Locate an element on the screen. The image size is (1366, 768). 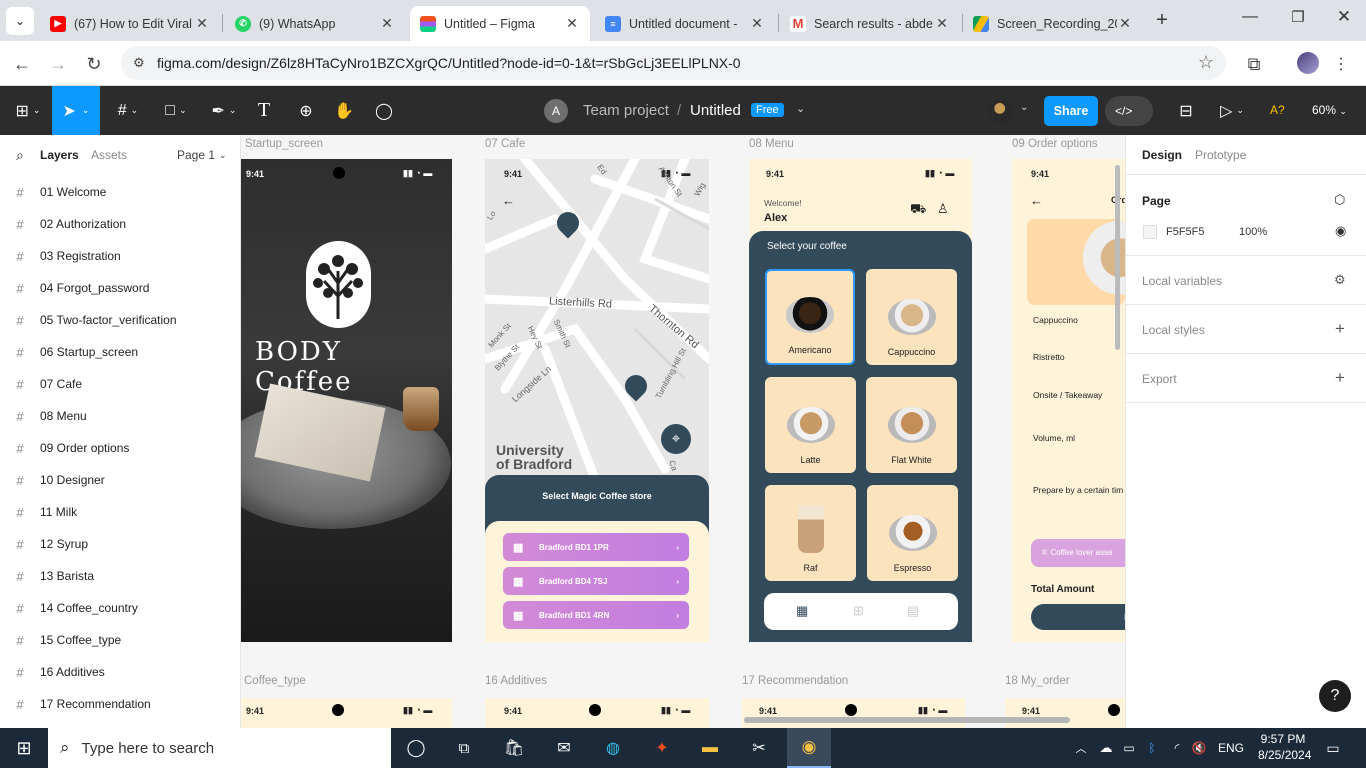
coffee-card-espresso: Espresso is located at coordinates (912, 533).